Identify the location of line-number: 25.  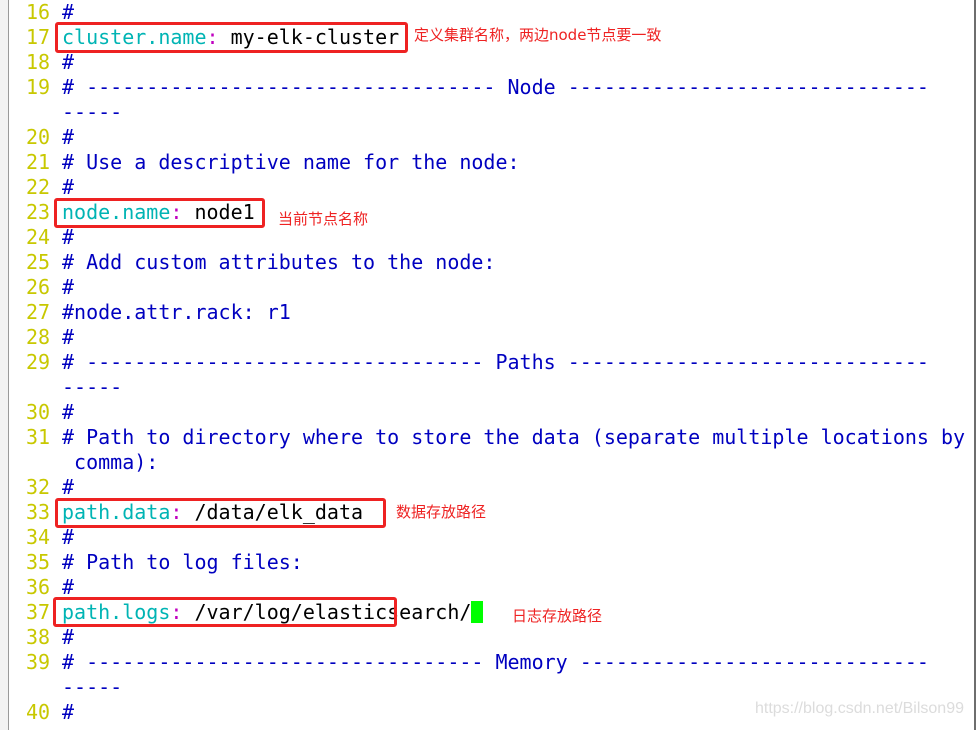
(38, 262).